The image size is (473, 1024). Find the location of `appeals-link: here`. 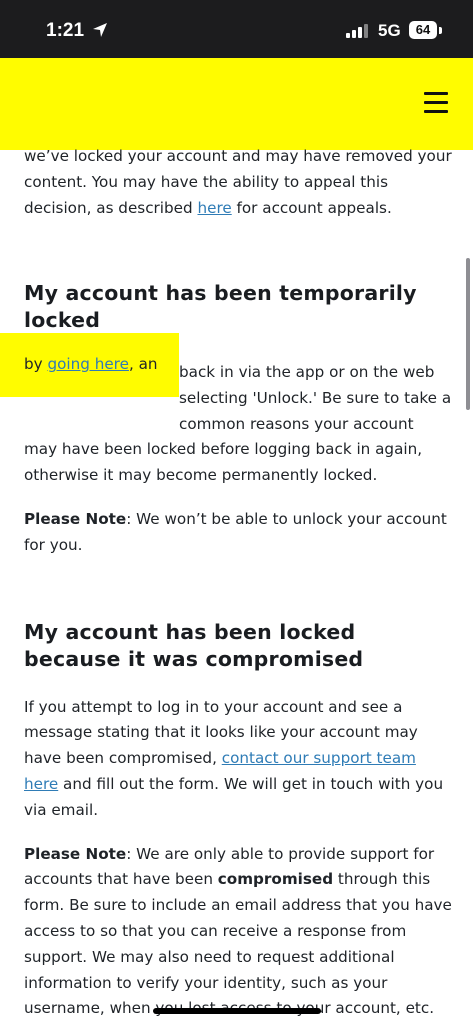

appeals-link: here is located at coordinates (214, 208).